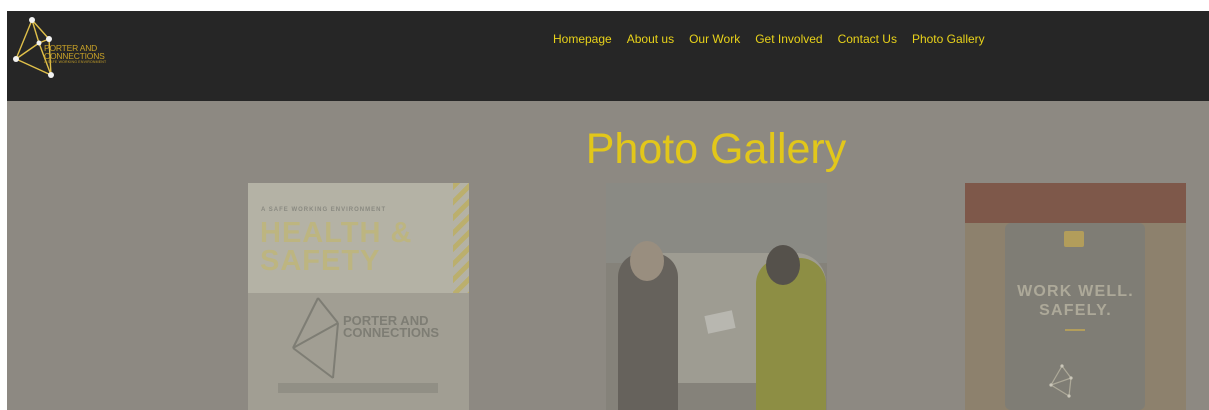 The height and width of the screenshot is (410, 1209). Describe the element at coordinates (867, 39) in the screenshot. I see `nav-contact-us: Contact Us` at that location.